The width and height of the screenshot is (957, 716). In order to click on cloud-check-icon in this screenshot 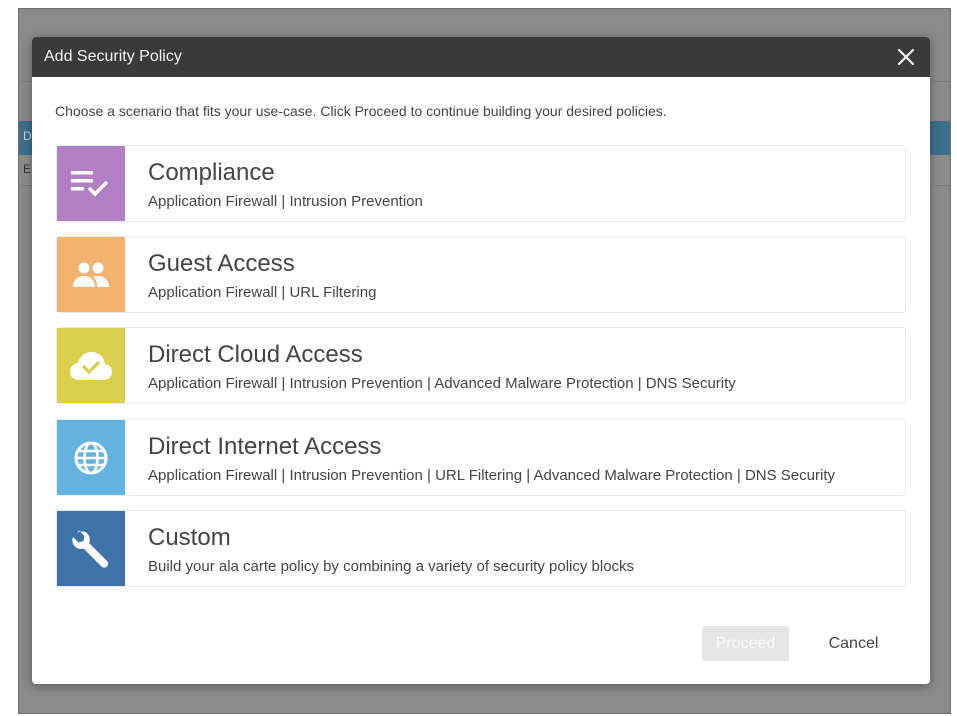, I will do `click(91, 365)`.